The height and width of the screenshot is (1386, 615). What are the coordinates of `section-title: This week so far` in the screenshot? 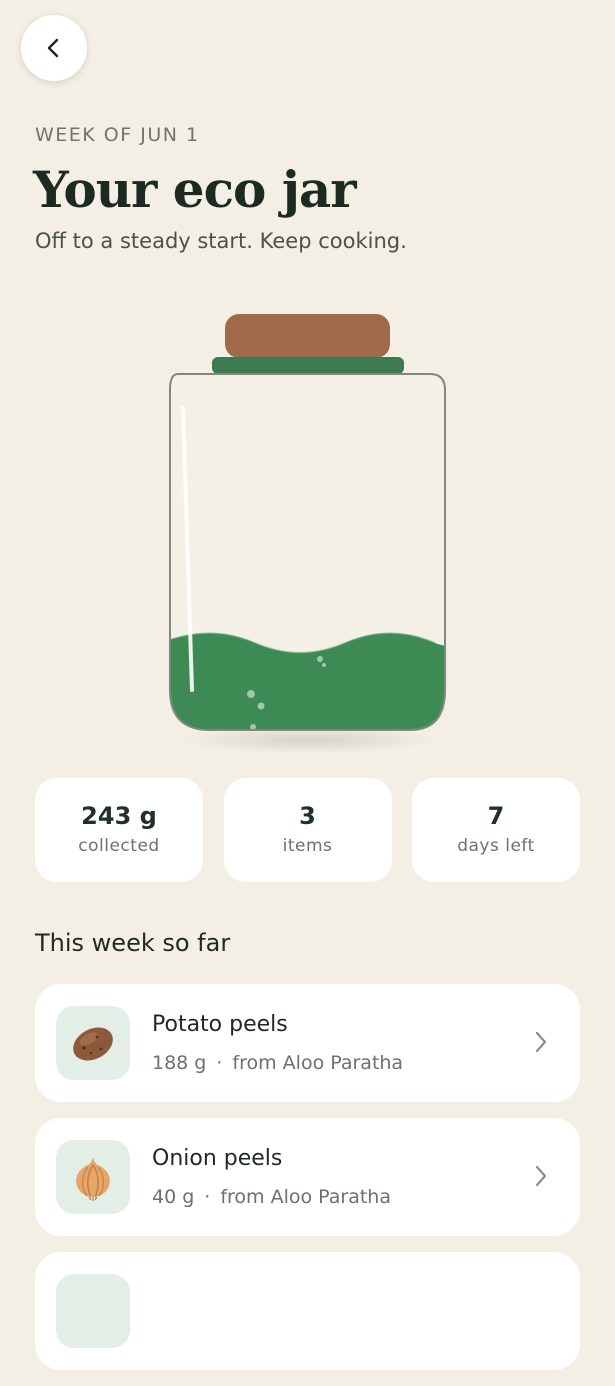 It's located at (133, 943).